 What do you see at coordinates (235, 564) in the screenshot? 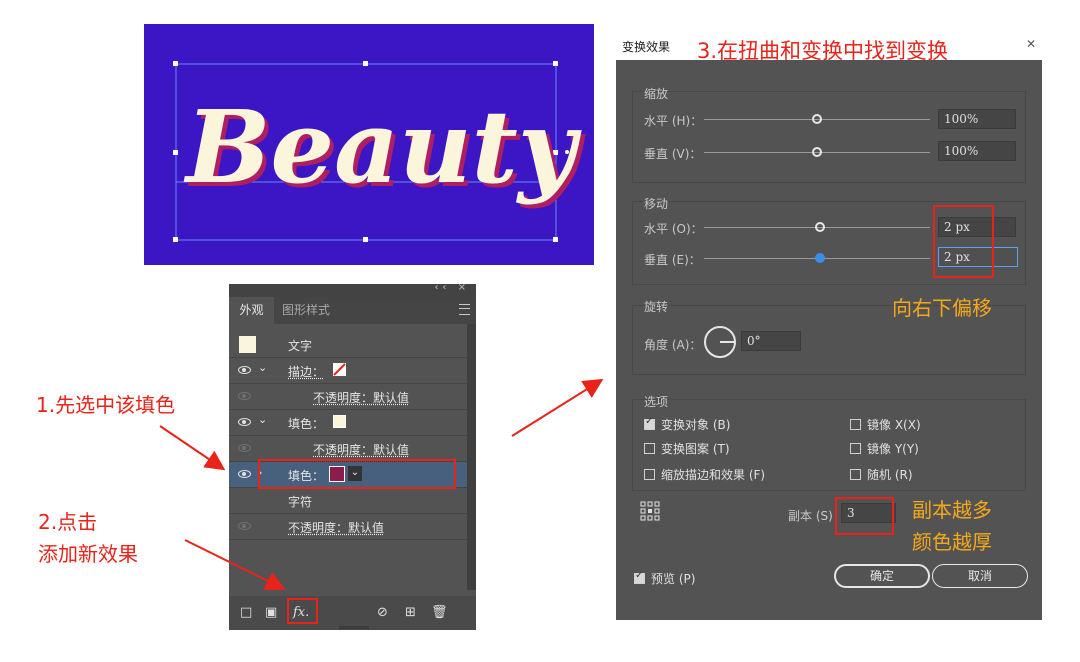
I see `arrow-to-fx-button` at bounding box center [235, 564].